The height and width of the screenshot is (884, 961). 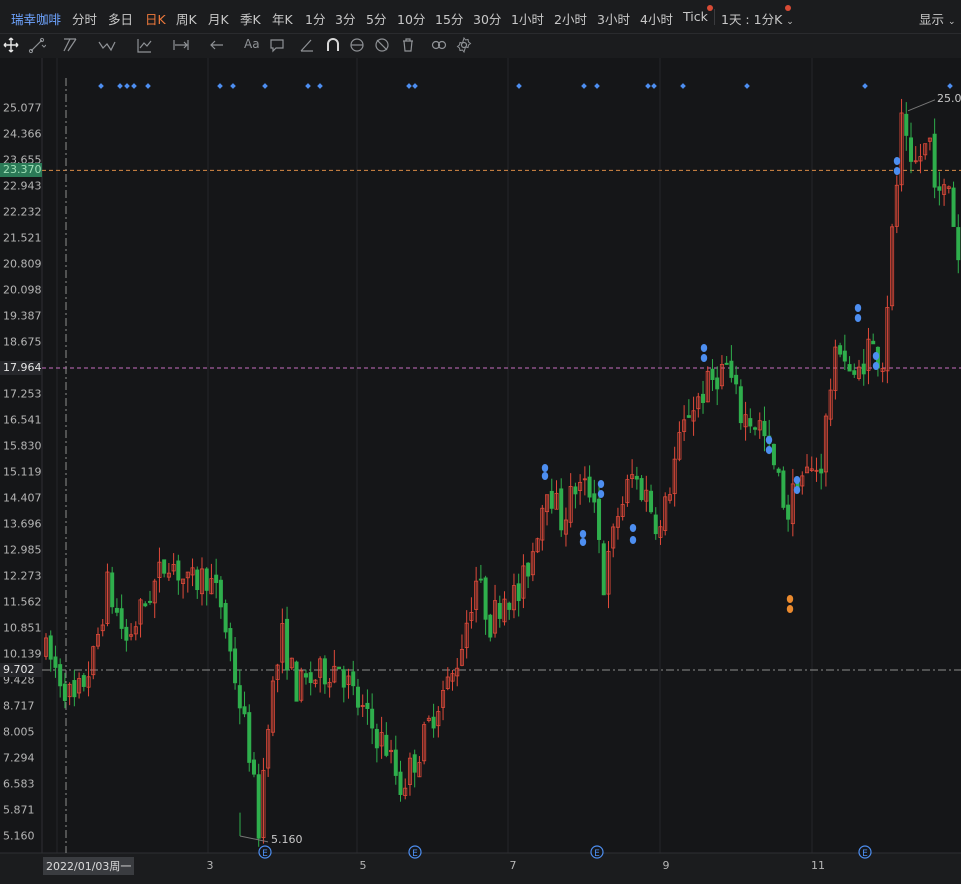 What do you see at coordinates (464, 45) in the screenshot?
I see `gear-icon` at bounding box center [464, 45].